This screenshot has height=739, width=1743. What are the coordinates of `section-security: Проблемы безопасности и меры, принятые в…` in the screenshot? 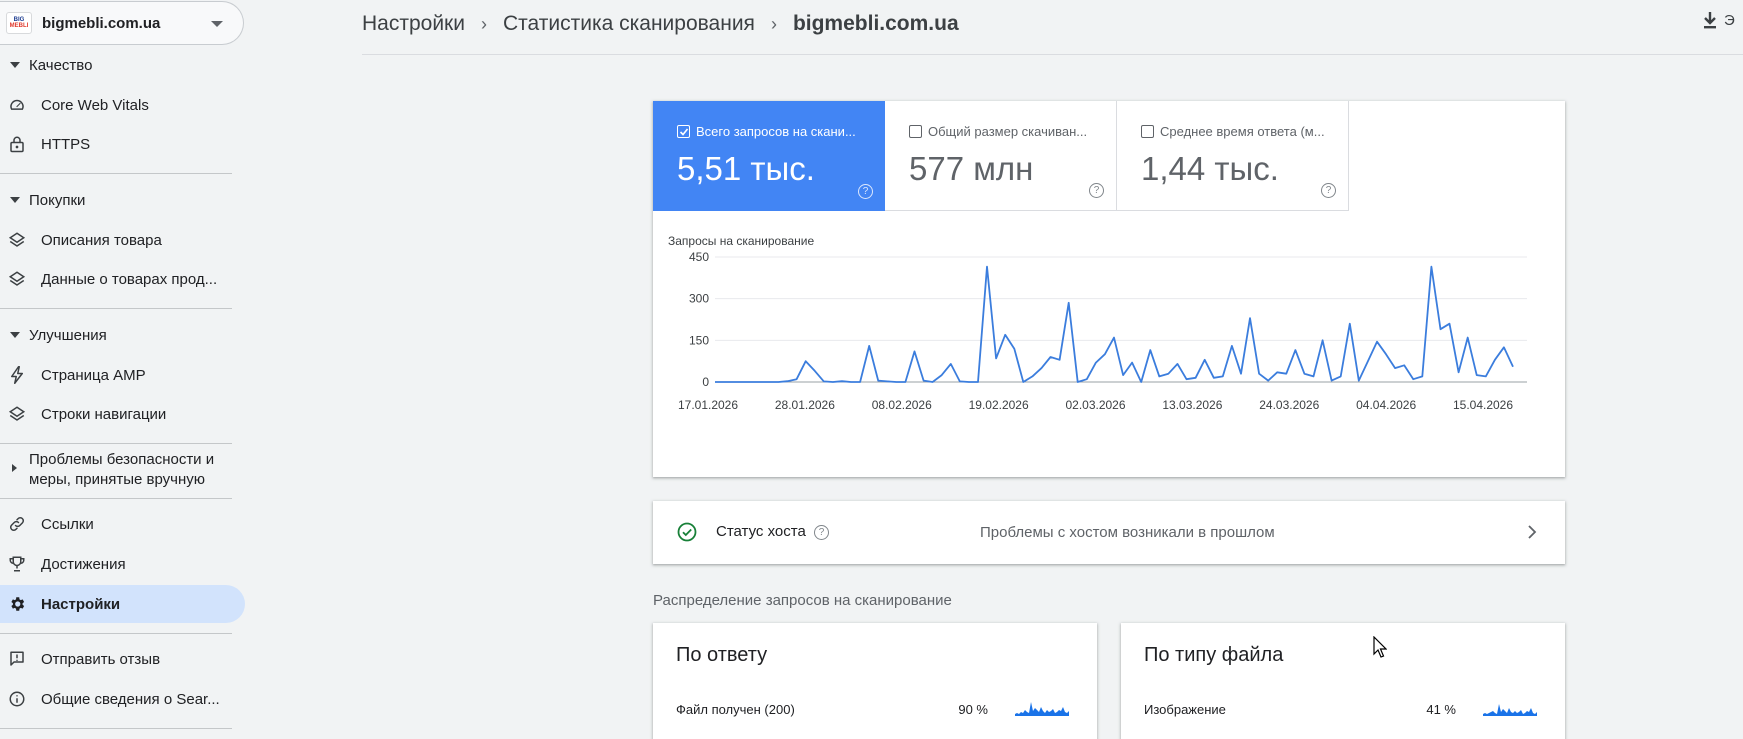 It's located at (116, 468).